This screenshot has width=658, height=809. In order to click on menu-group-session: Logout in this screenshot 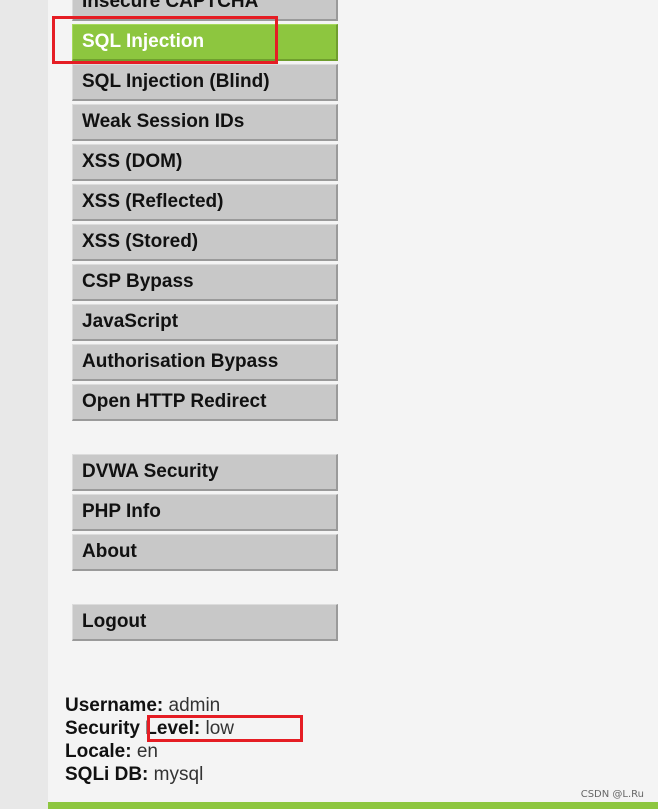, I will do `click(205, 622)`.